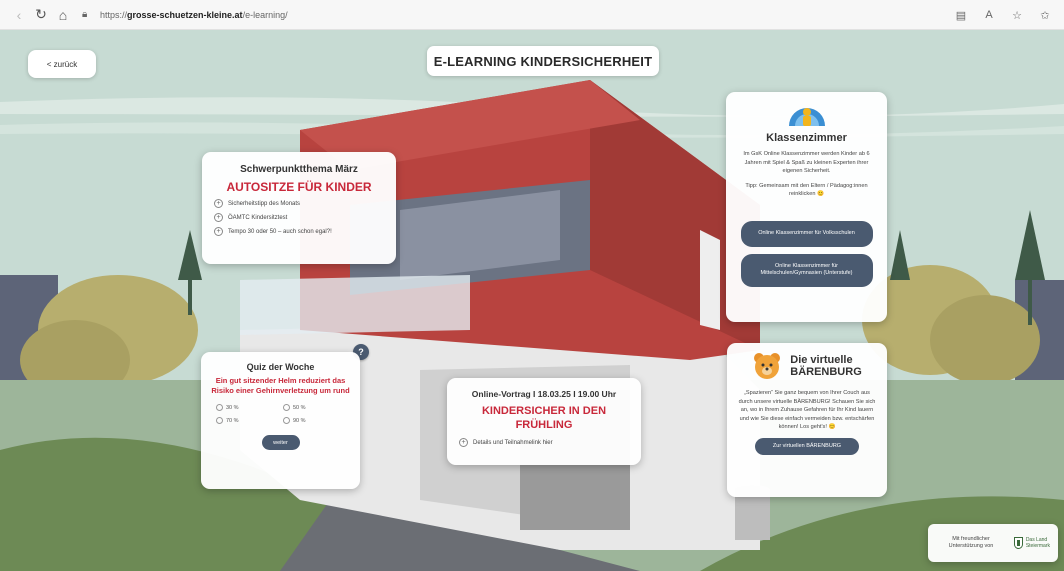 The width and height of the screenshot is (1064, 571). What do you see at coordinates (249, 420) in the screenshot?
I see `quiz-option-70: 70 %` at bounding box center [249, 420].